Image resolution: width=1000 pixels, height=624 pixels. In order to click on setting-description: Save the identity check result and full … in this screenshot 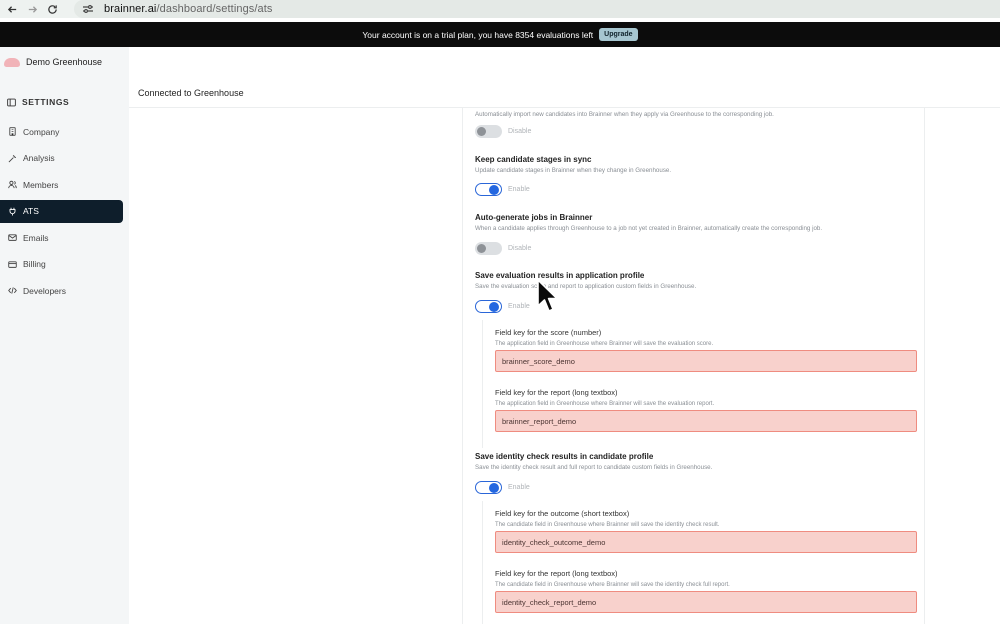, I will do `click(594, 467)`.